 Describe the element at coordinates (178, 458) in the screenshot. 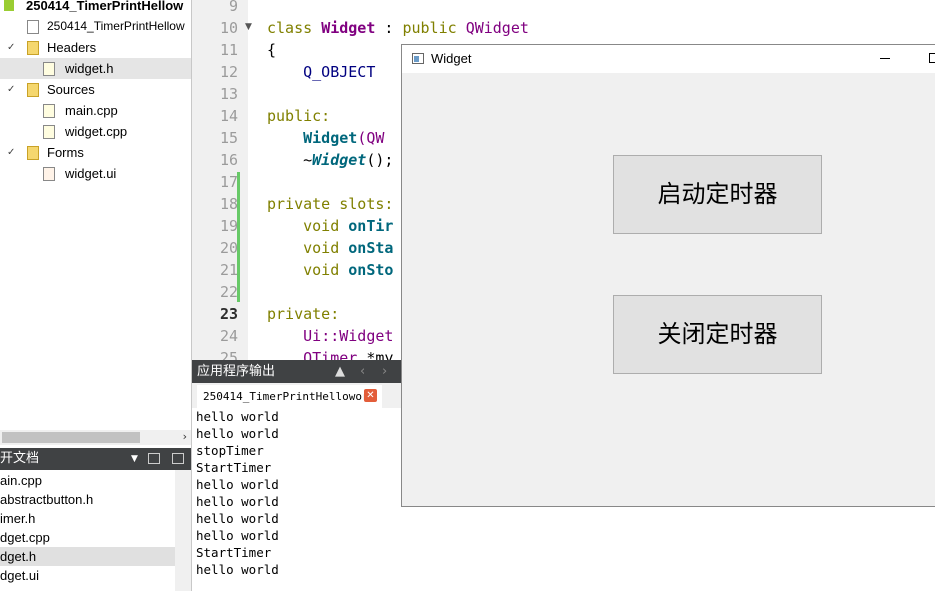

I see `close-panel-icon` at that location.